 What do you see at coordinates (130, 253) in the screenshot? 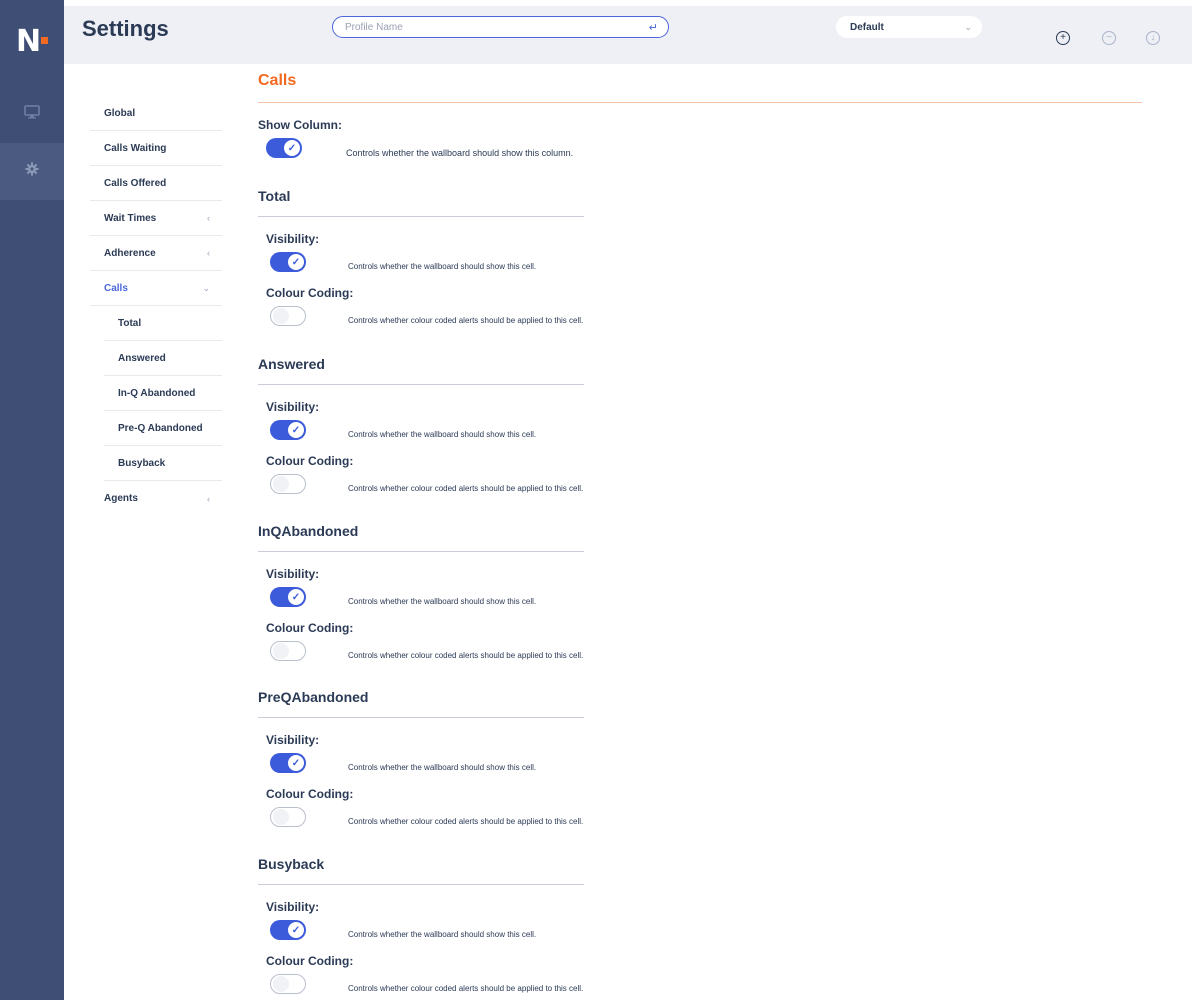
I see `nav-item-label: Adherence` at bounding box center [130, 253].